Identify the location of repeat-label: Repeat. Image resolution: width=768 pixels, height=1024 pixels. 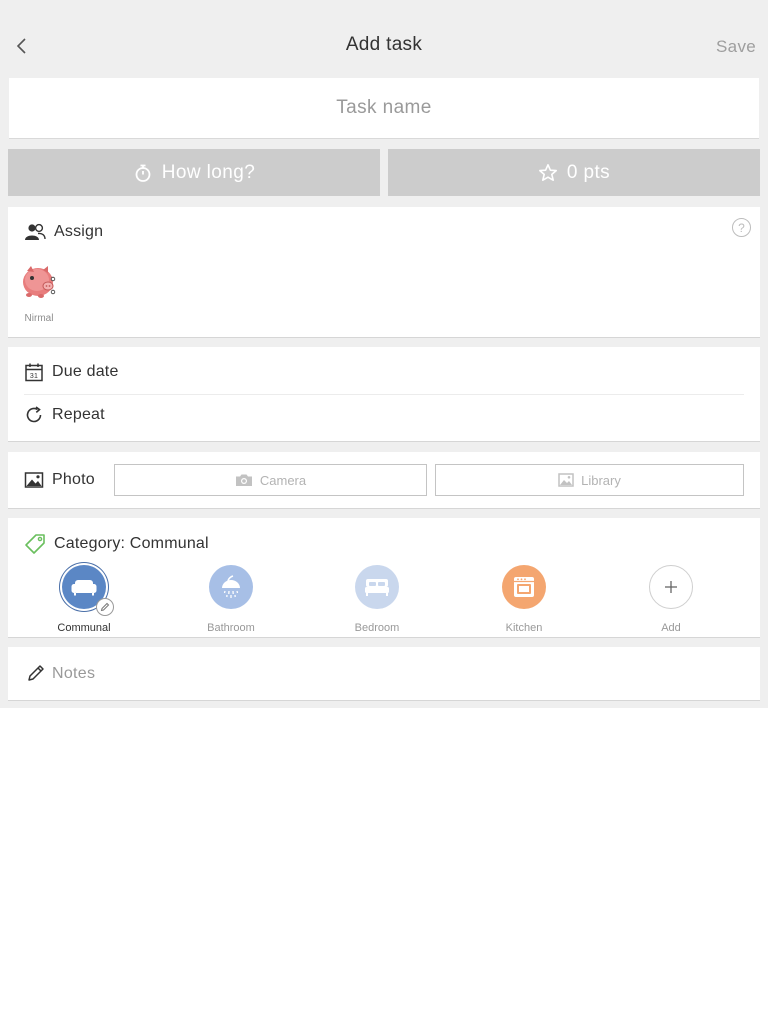
(78, 414).